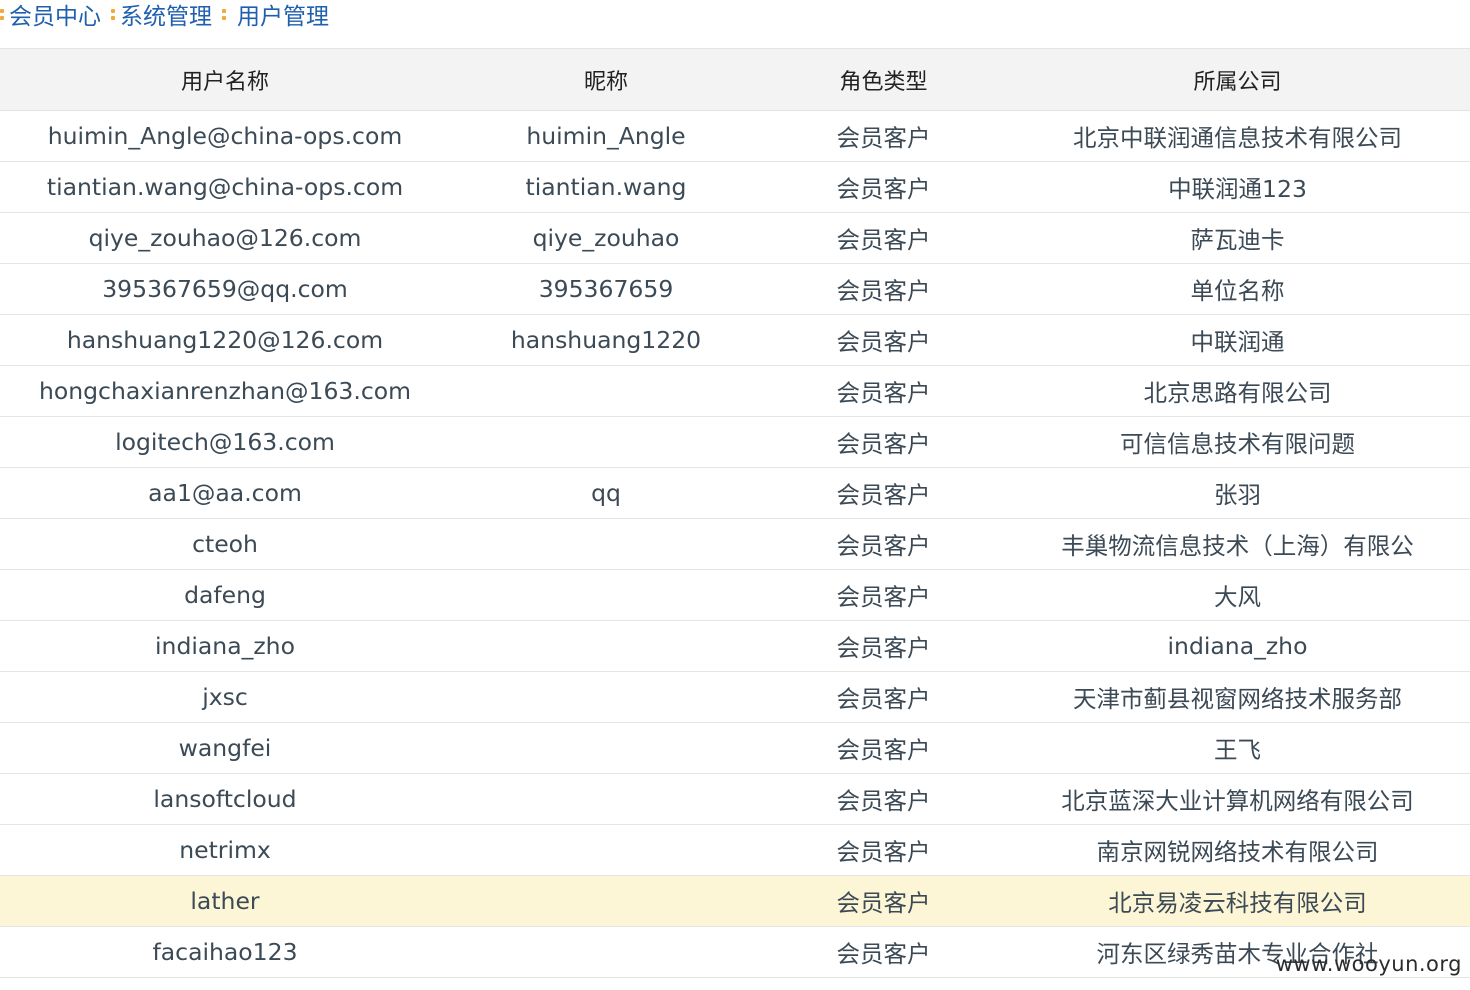 The image size is (1470, 990). Describe the element at coordinates (225, 901) in the screenshot. I see `cell-username: lather` at that location.